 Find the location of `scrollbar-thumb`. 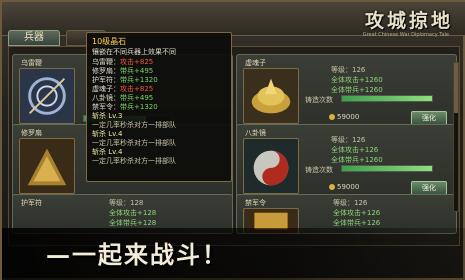

scrollbar-thumb is located at coordinates (456, 88).